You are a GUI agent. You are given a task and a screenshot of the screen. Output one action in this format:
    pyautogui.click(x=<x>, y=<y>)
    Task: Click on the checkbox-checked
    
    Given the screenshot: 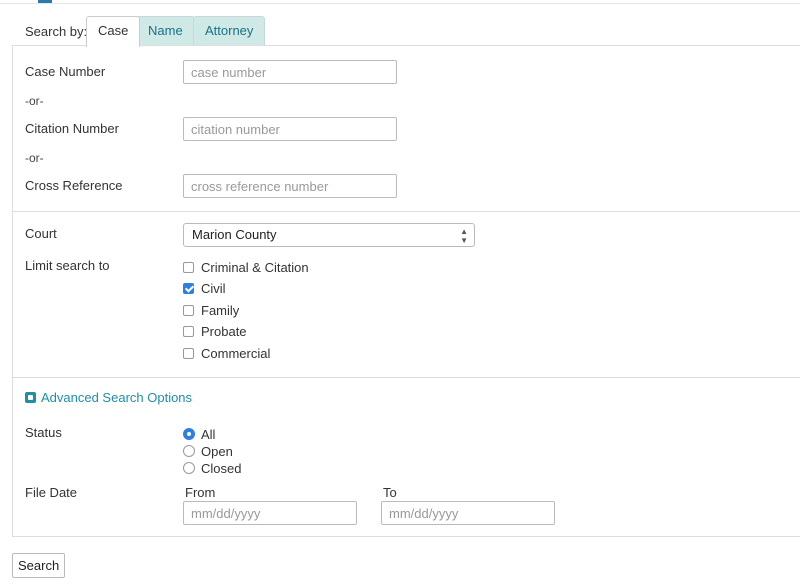 What is the action you would take?
    pyautogui.click(x=188, y=288)
    